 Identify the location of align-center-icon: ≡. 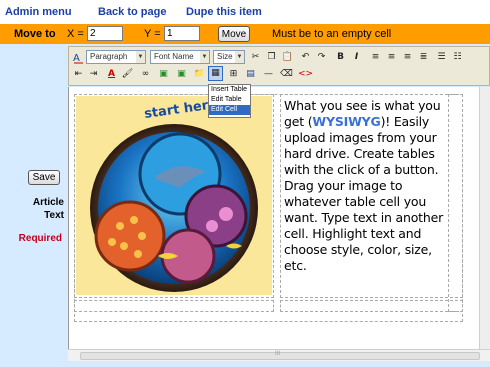
(391, 57).